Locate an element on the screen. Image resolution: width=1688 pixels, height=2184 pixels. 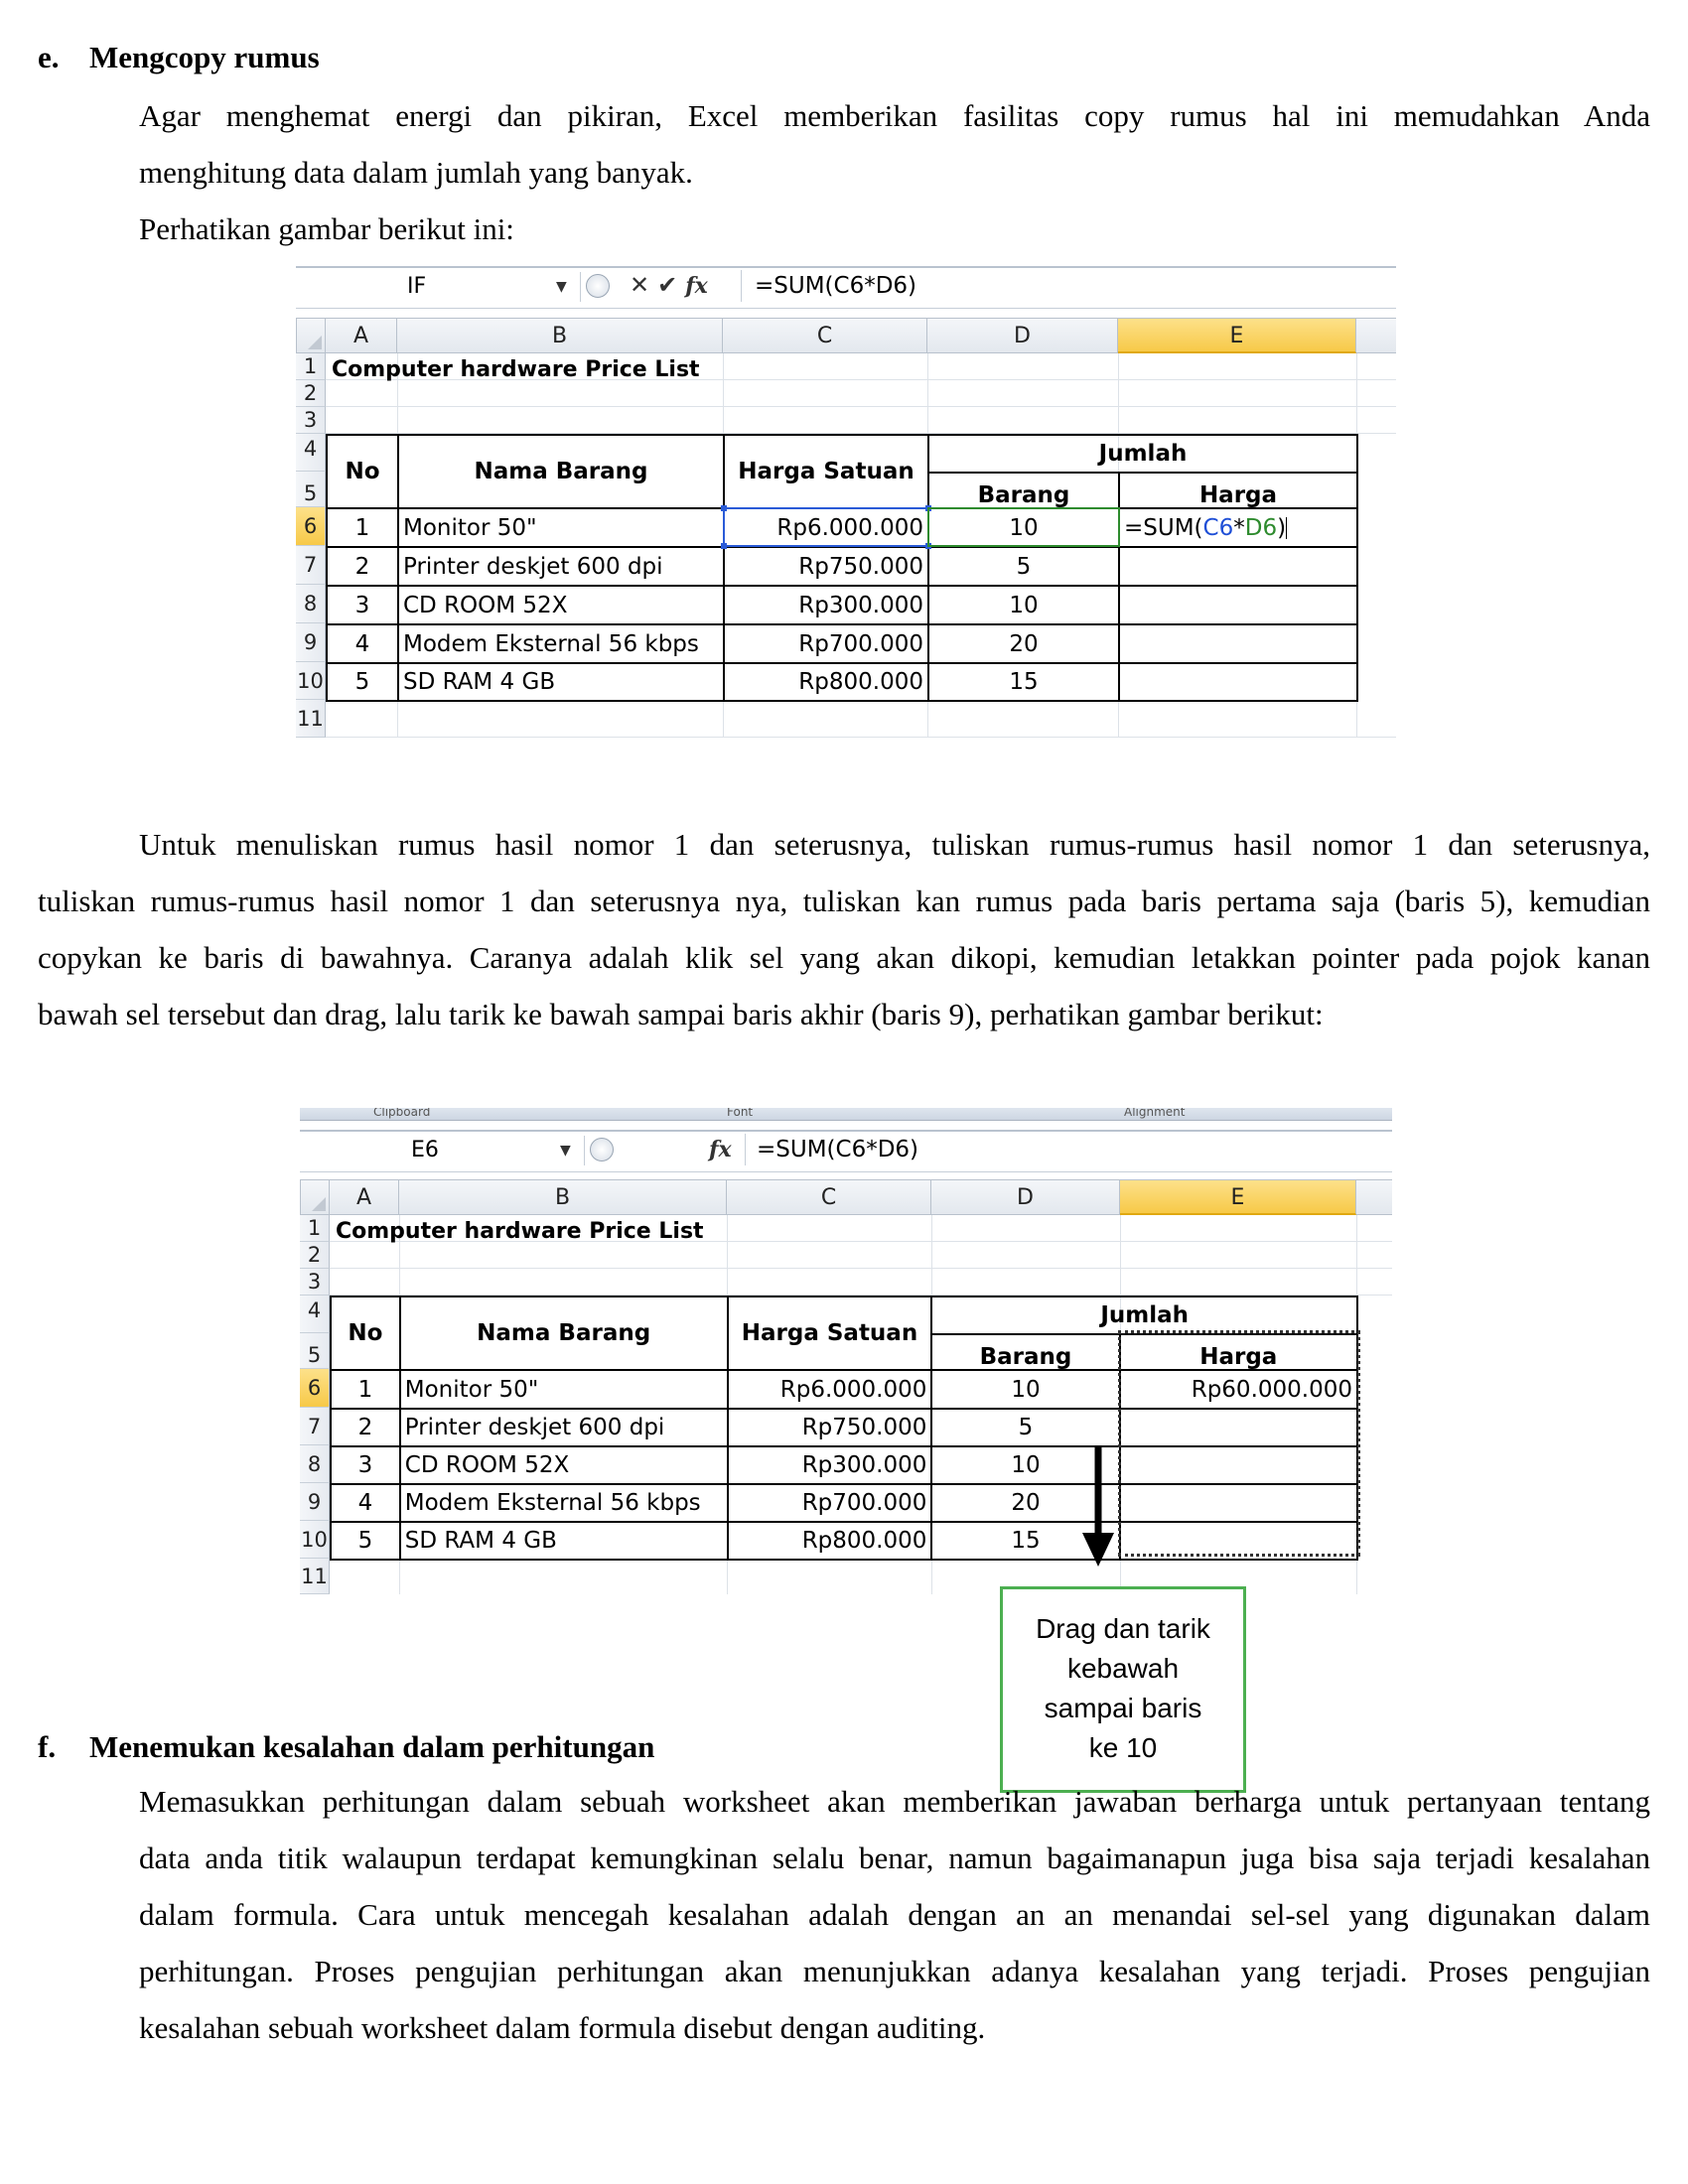
enter-check-icon: ✔ is located at coordinates (667, 285).